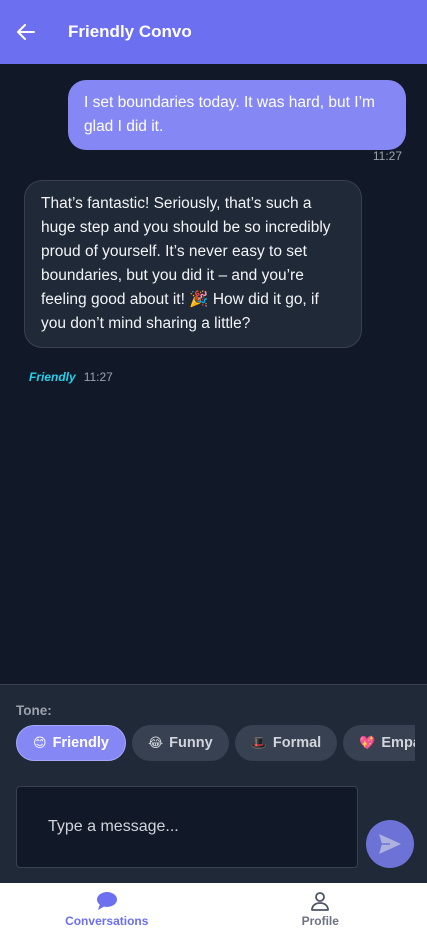 The height and width of the screenshot is (933, 427). I want to click on back-button, so click(26, 32).